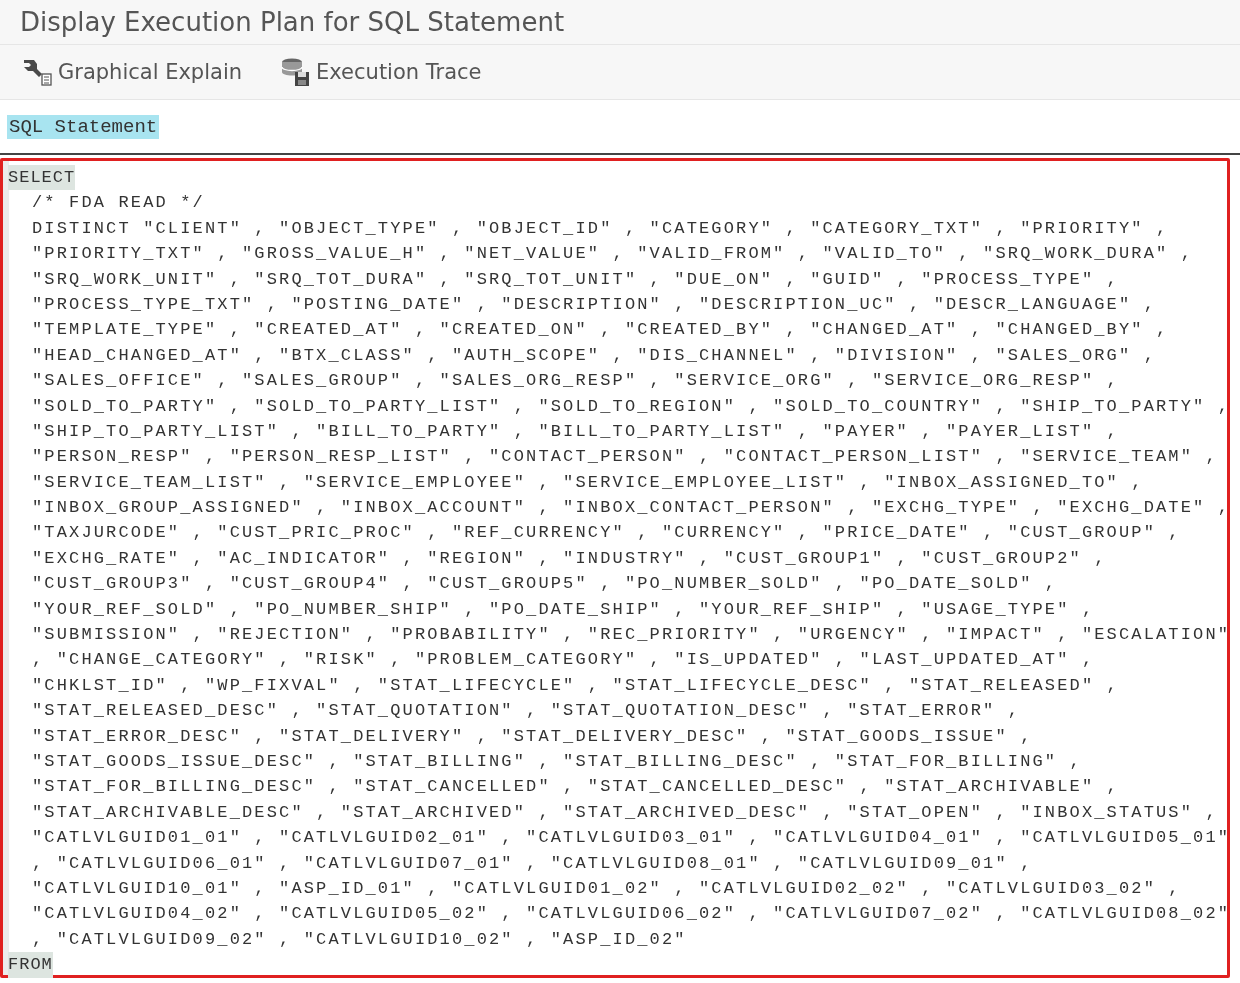 The height and width of the screenshot is (983, 1240). Describe the element at coordinates (606, 533) in the screenshot. I see `code-line: "TAXJURCODE" , "CUST_PRIC_PROC" , "REF_CURRENCY" , "CURRENCY" , "PRICE_DATE" , "CUST_GROUP" ,` at that location.